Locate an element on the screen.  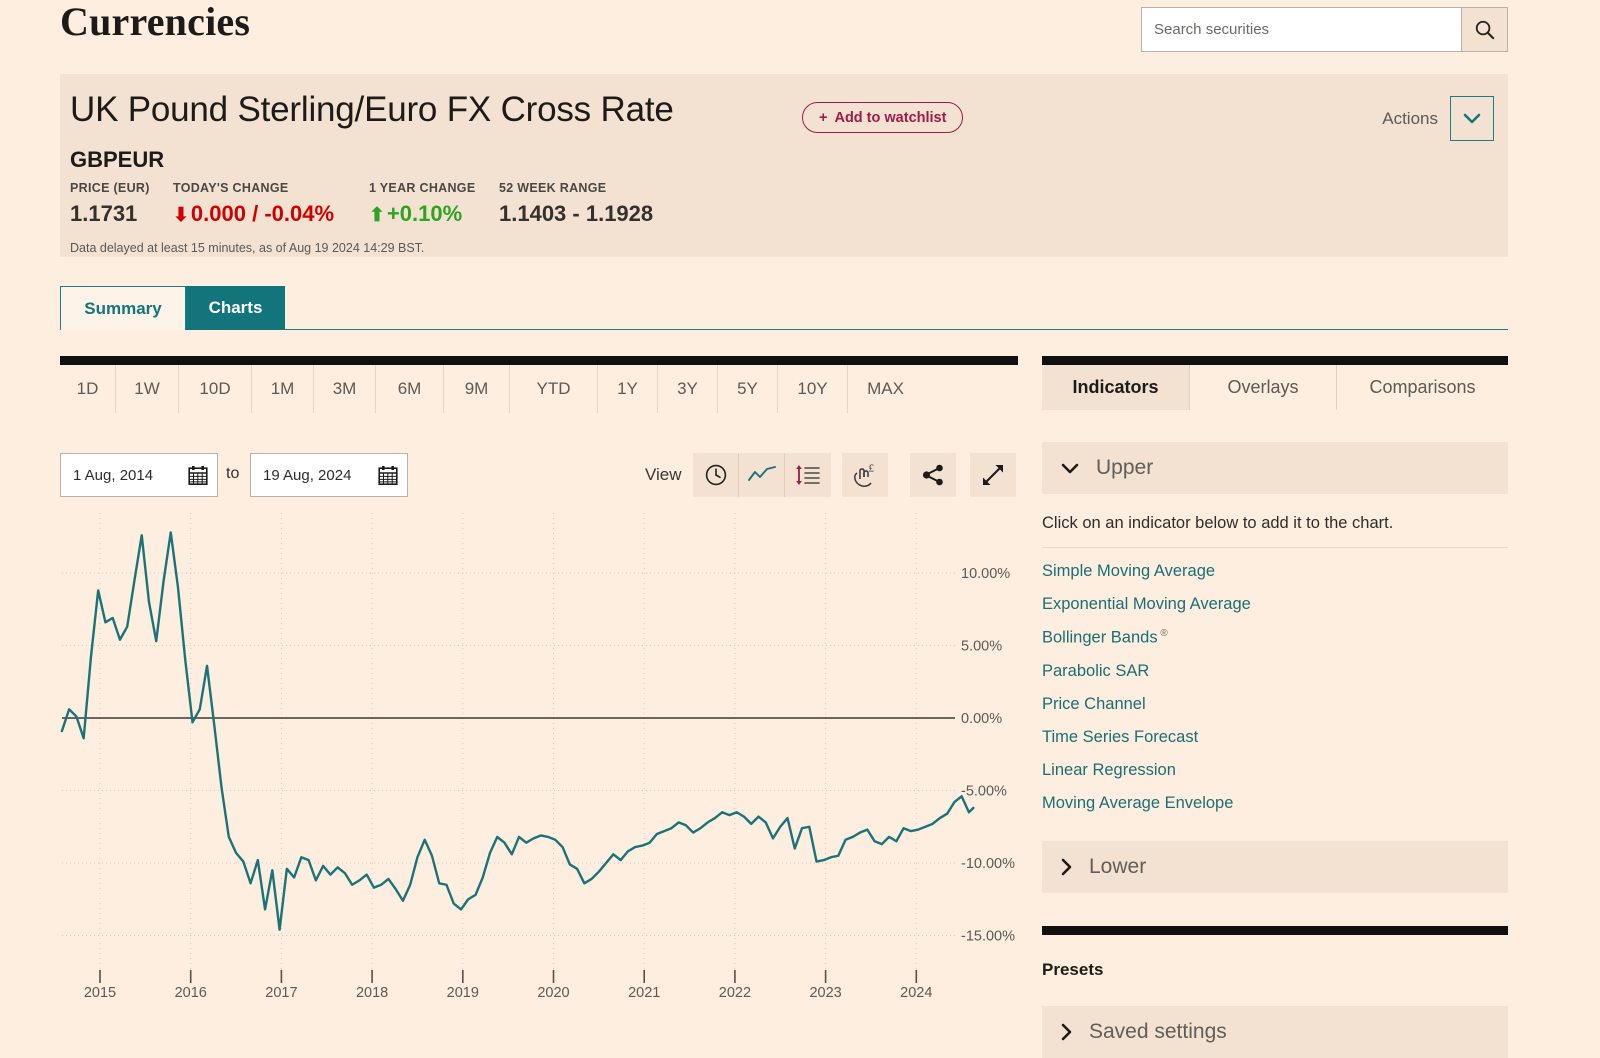
indicator-link: Price Channel is located at coordinates (1275, 704).